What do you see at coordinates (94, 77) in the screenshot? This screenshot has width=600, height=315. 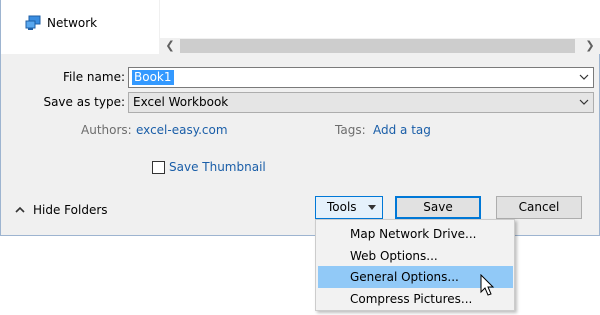 I see `filename-label: File name:` at bounding box center [94, 77].